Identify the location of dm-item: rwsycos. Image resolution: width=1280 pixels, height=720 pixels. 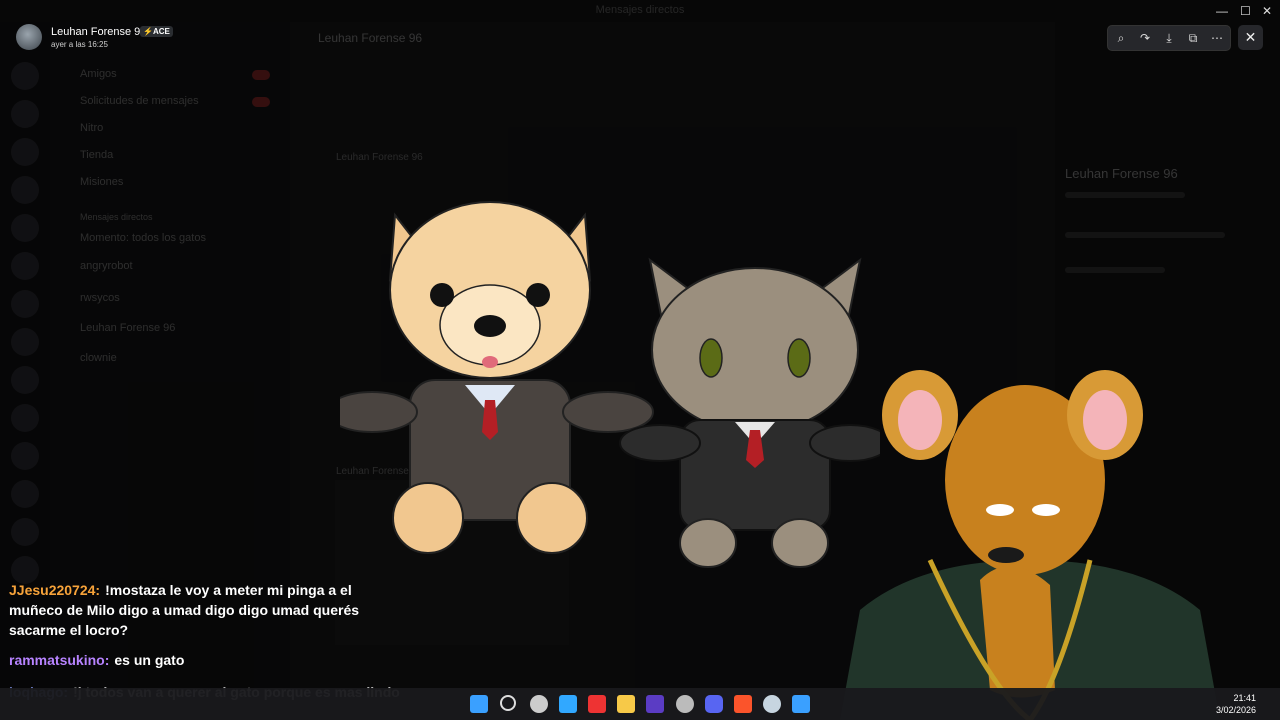
(100, 298).